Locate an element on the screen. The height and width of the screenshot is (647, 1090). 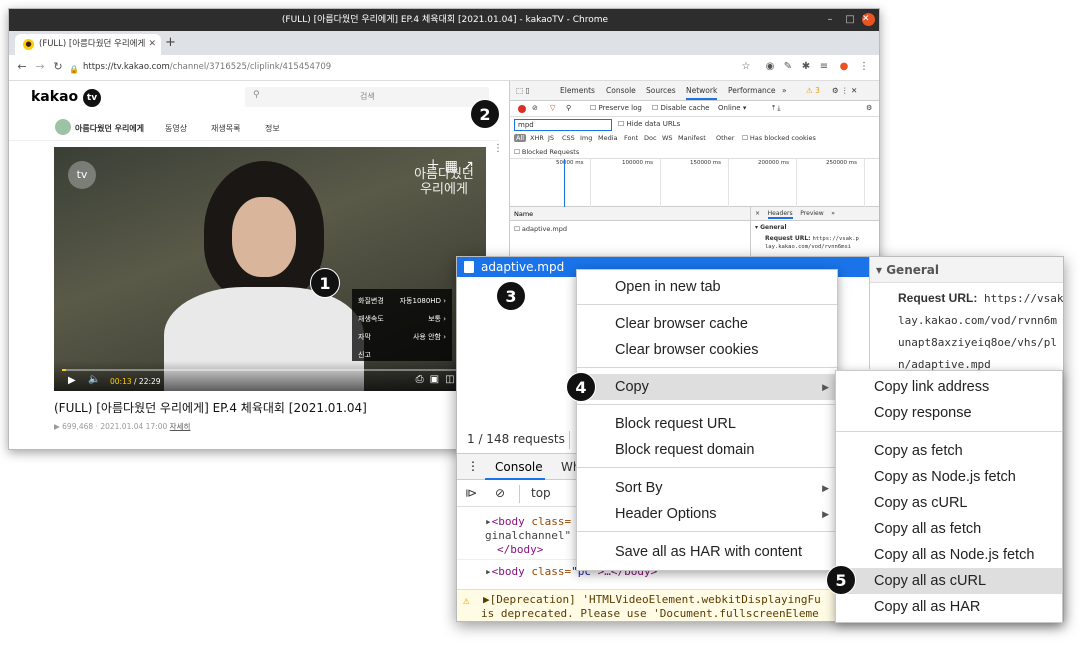
menu-block-url: Block request URL is located at coordinates (707, 424).